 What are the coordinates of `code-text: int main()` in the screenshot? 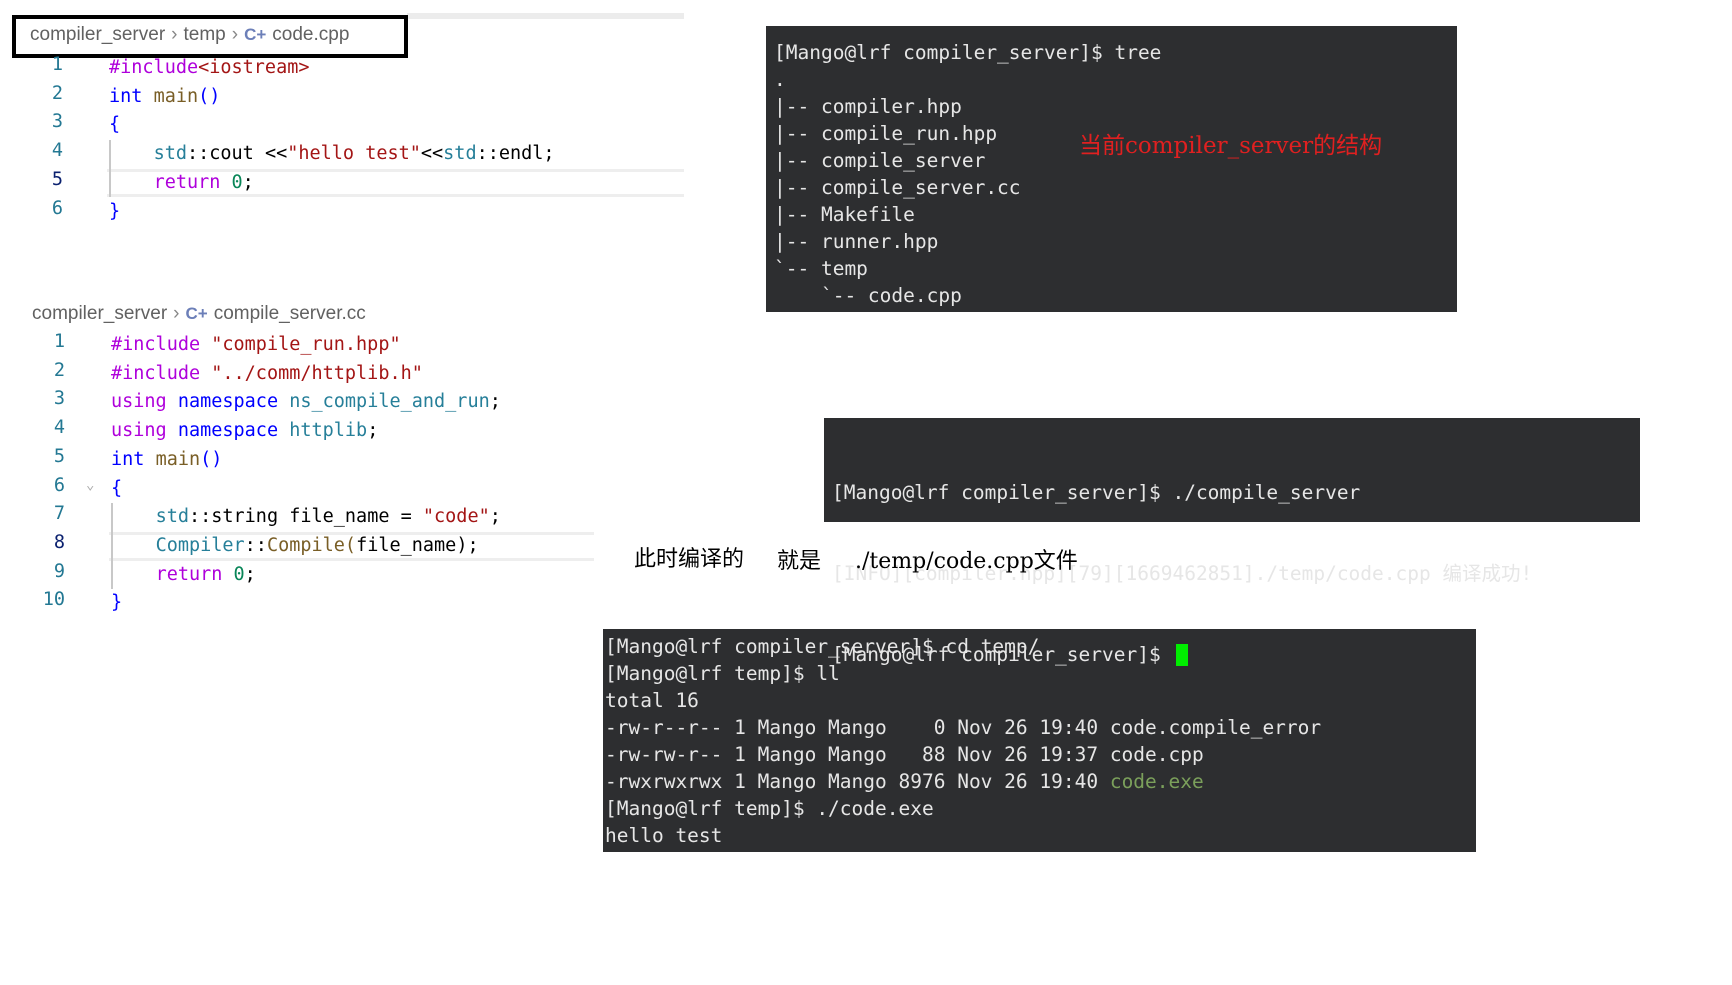 It's located at (164, 97).